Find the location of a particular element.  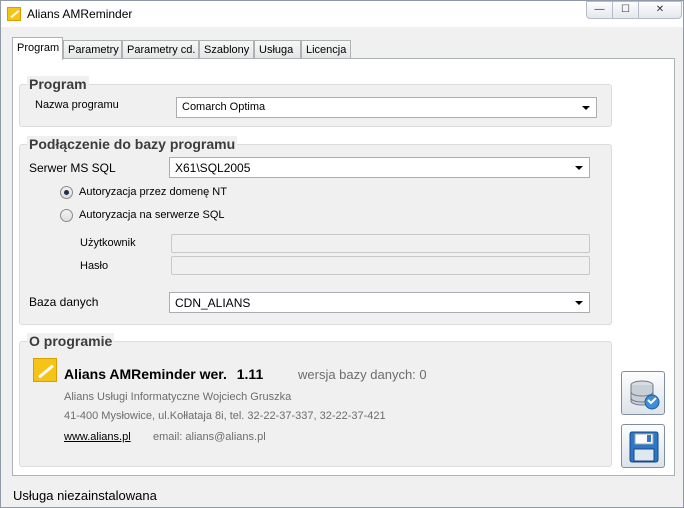

close-button: ✕ is located at coordinates (660, 10).